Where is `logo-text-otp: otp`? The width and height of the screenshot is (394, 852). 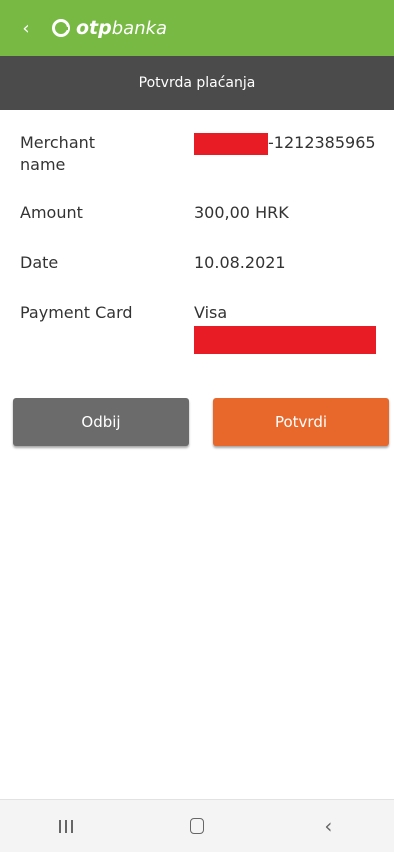
logo-text-otp: otp is located at coordinates (94, 28).